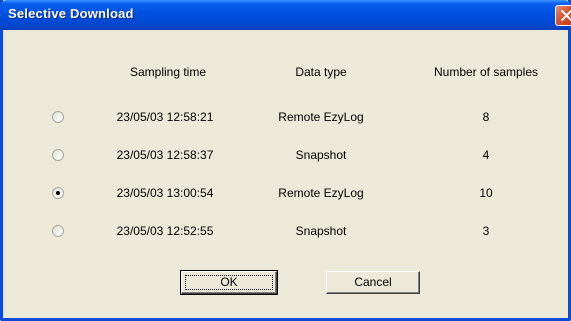  What do you see at coordinates (168, 72) in the screenshot?
I see `column-header-sampling-time: Sampling time` at bounding box center [168, 72].